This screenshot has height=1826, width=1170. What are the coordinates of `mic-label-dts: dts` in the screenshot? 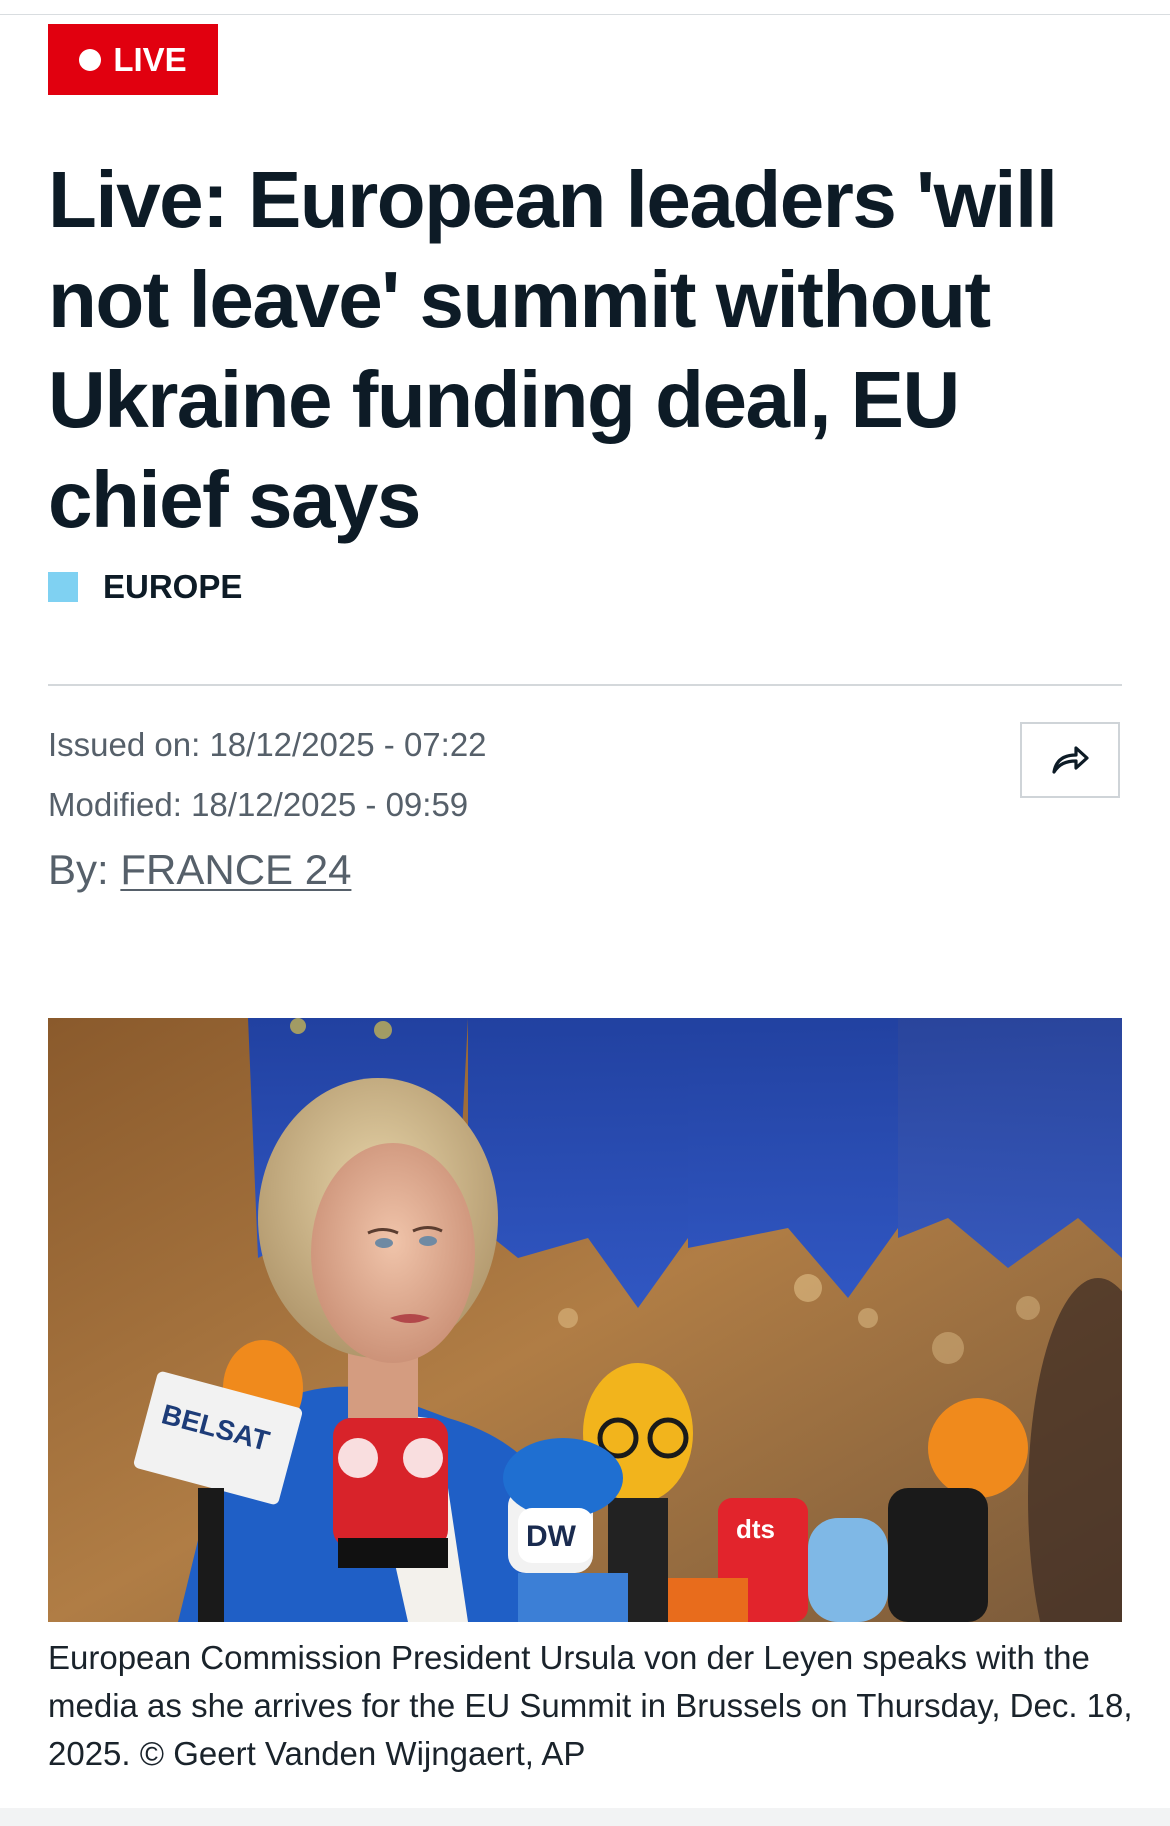 It's located at (755, 1529).